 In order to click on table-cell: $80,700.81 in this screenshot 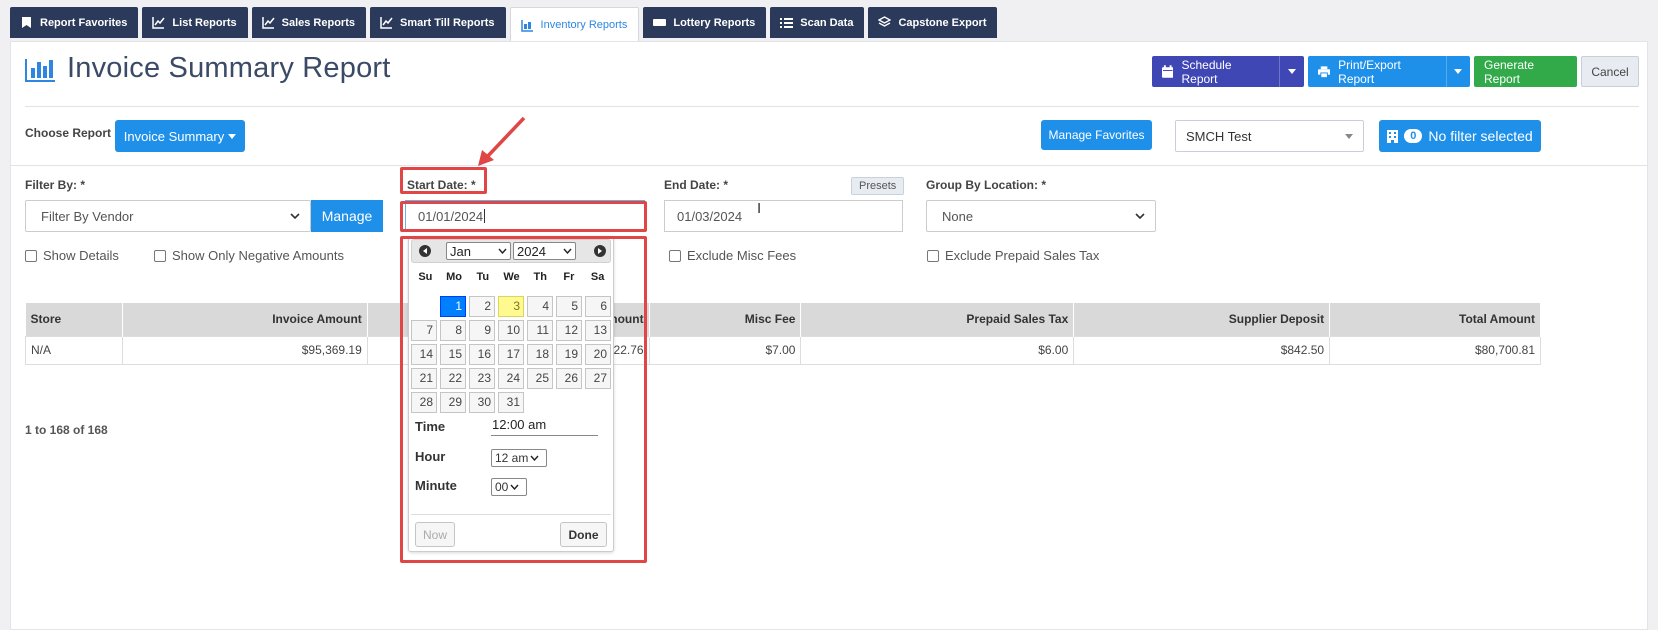, I will do `click(1435, 350)`.